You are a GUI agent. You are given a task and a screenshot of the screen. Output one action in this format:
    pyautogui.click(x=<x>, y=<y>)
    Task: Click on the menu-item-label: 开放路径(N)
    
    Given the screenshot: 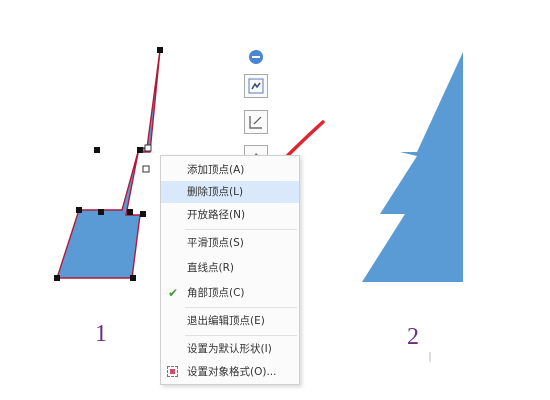 What is the action you would take?
    pyautogui.click(x=216, y=215)
    